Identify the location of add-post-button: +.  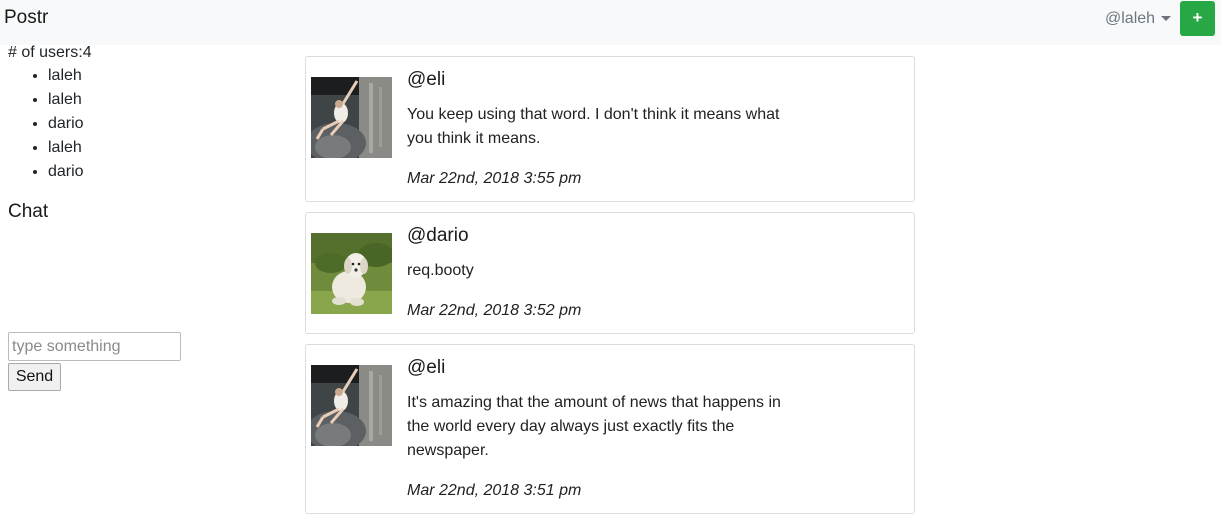
(1197, 18).